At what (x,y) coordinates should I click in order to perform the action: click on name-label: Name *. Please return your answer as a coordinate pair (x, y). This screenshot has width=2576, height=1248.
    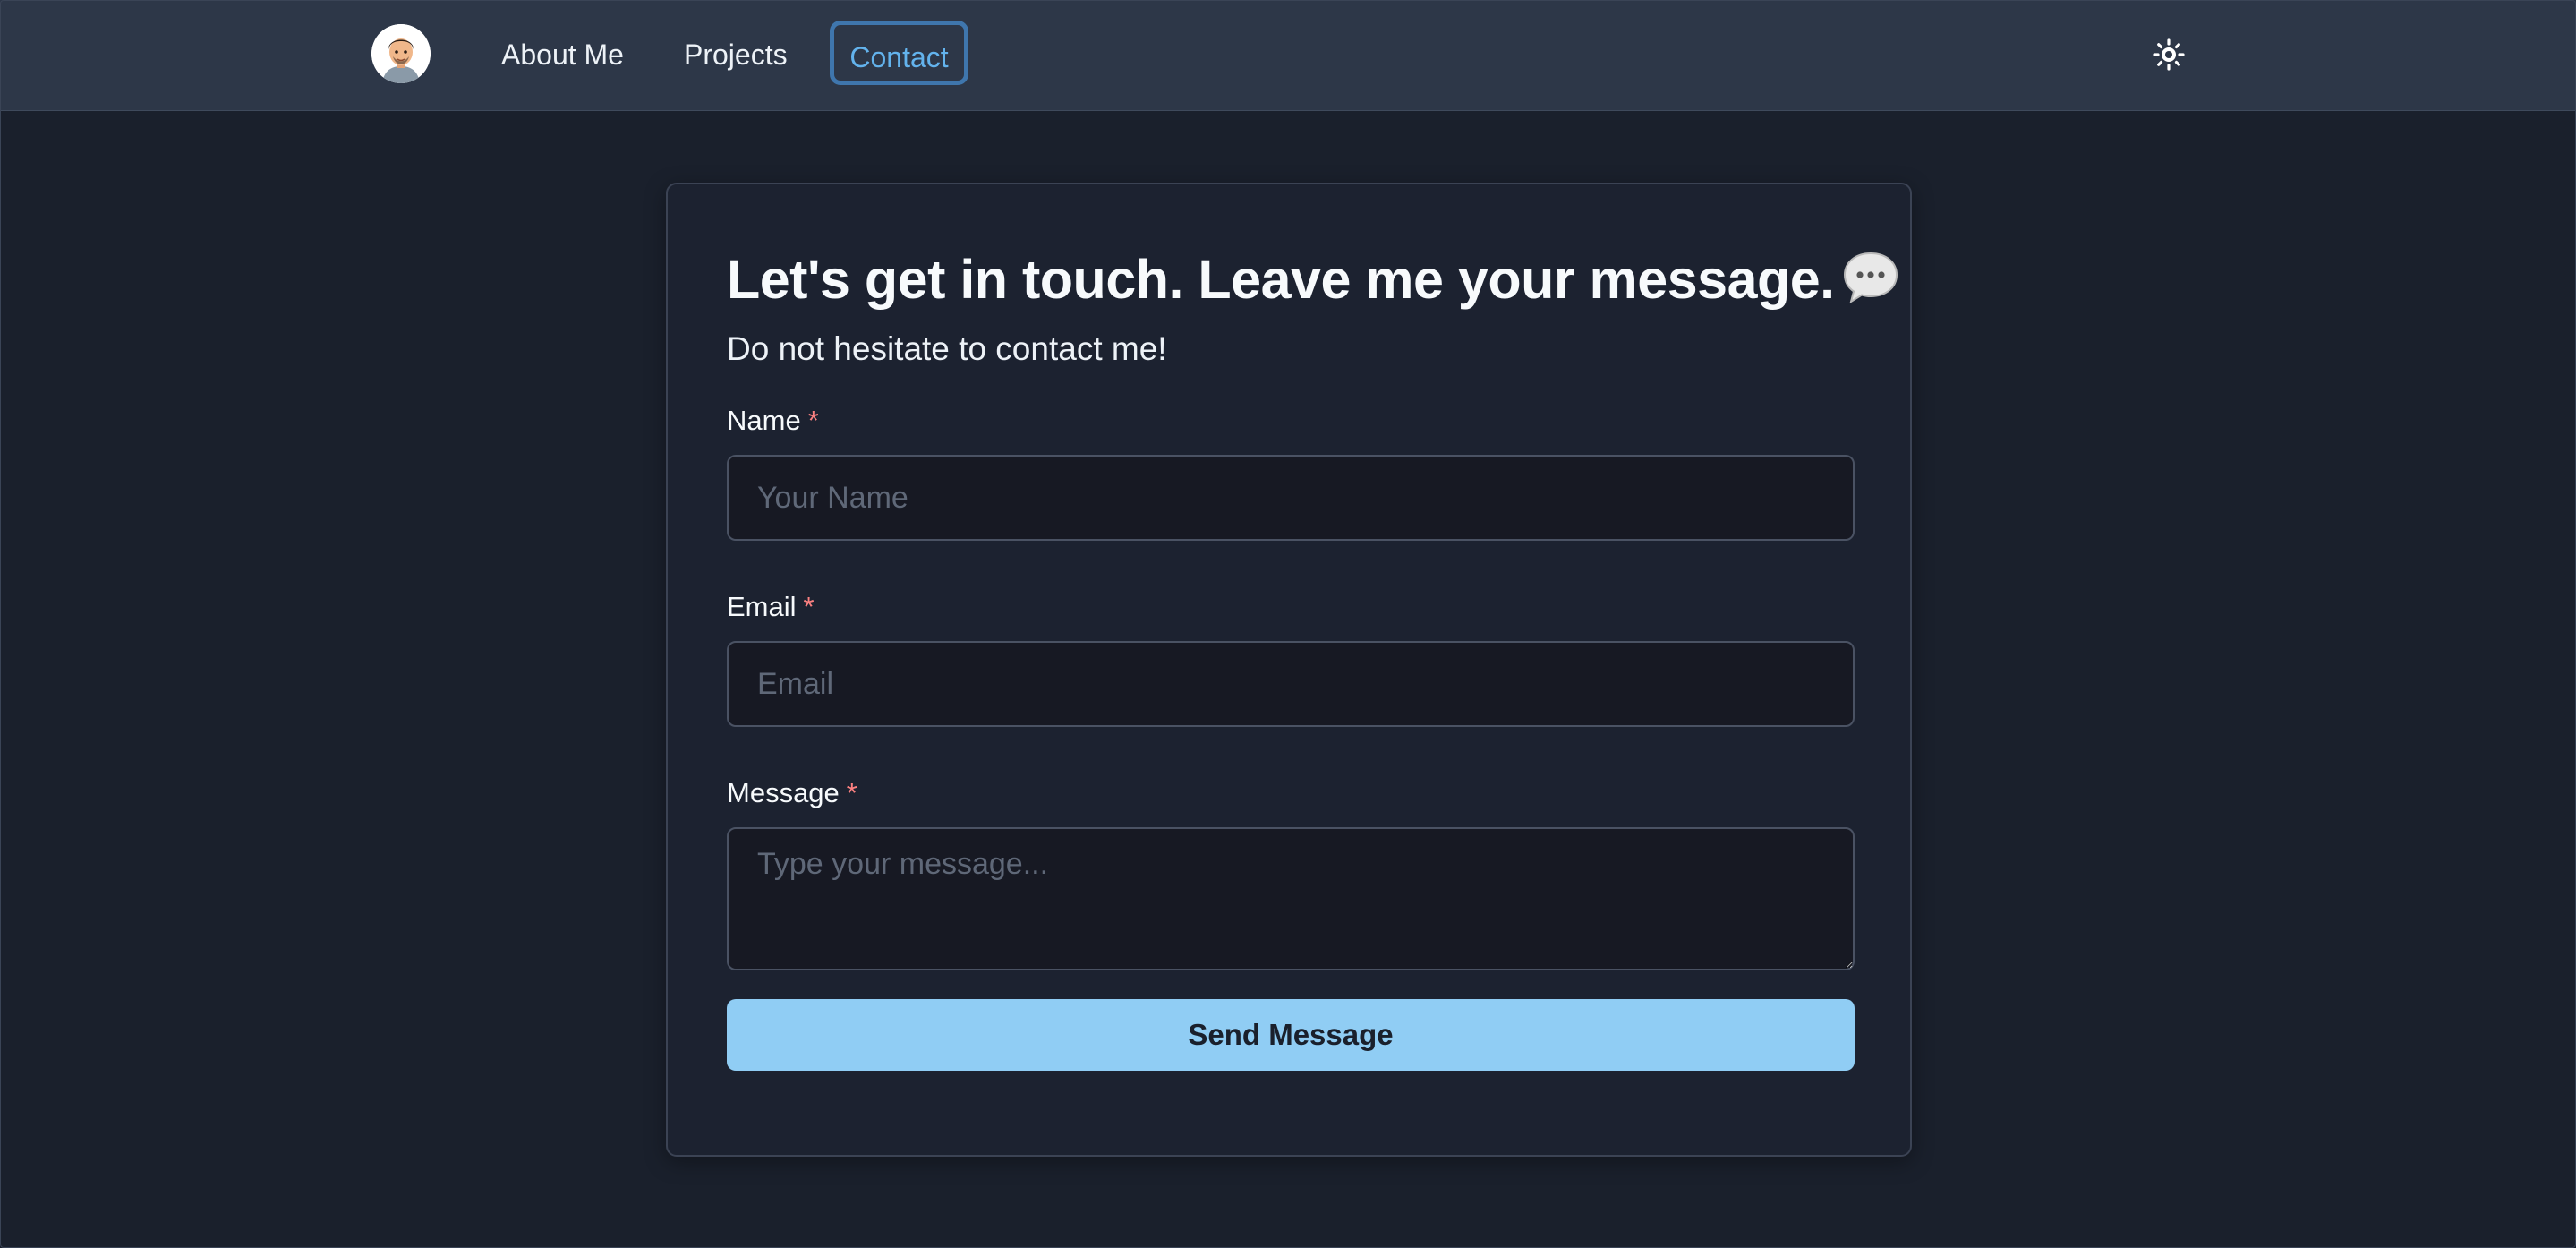
    Looking at the image, I should click on (773, 420).